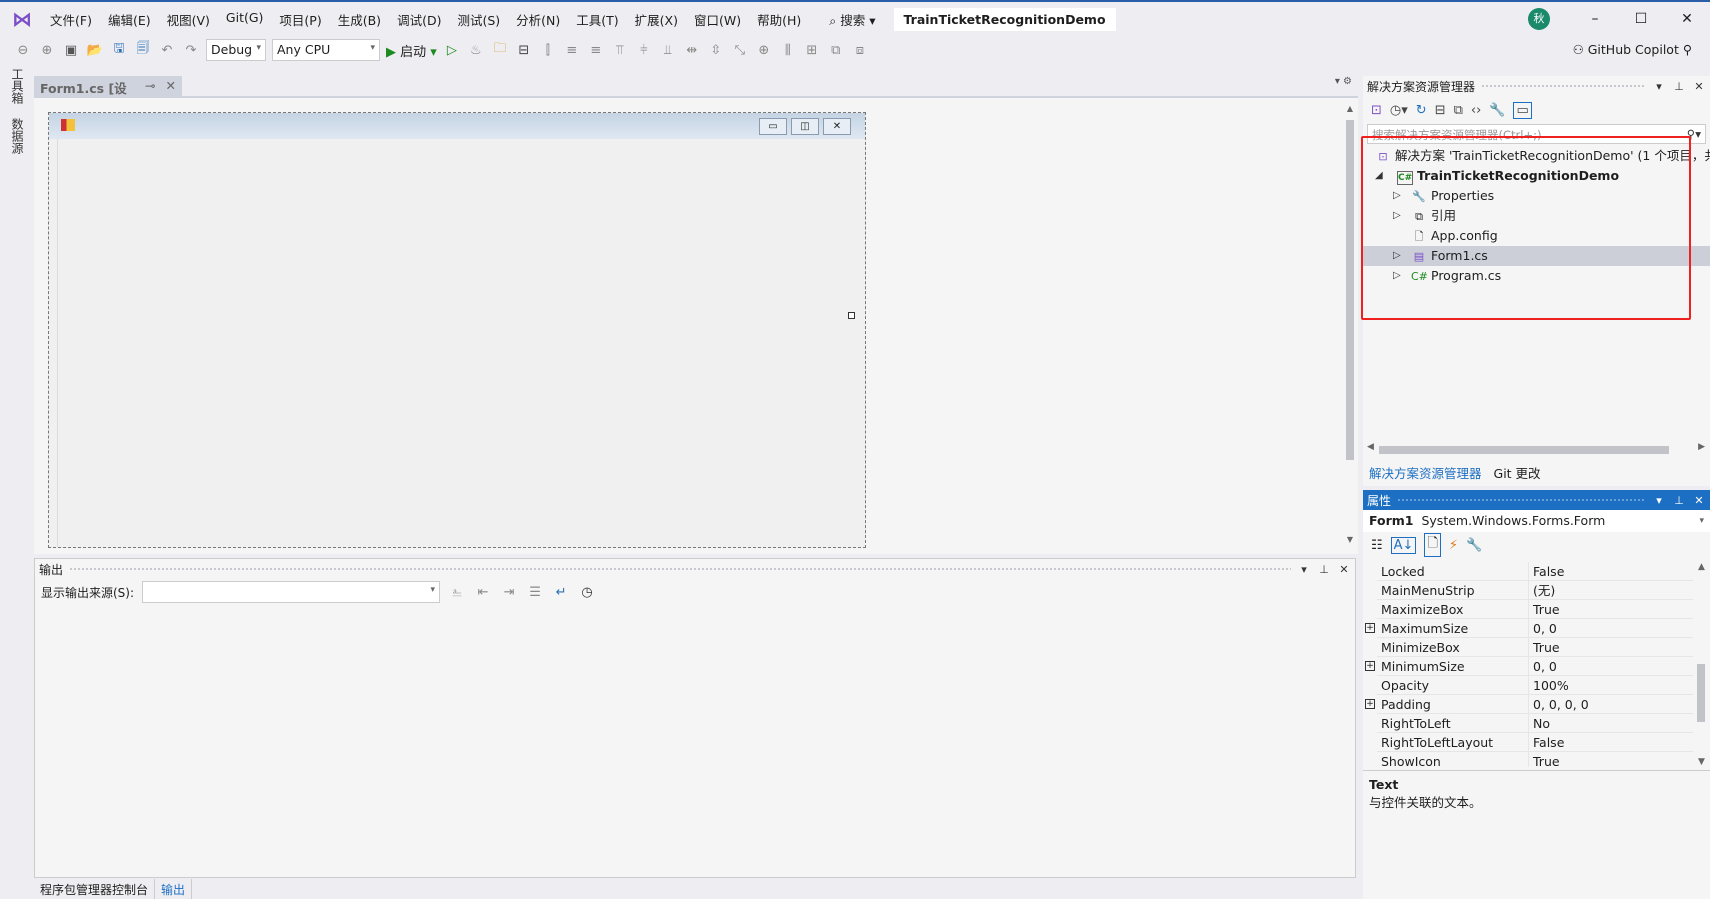 This screenshot has height=899, width=1710. I want to click on tree-item-form1: ▷ ▤ Form1.cs, so click(1536, 256).